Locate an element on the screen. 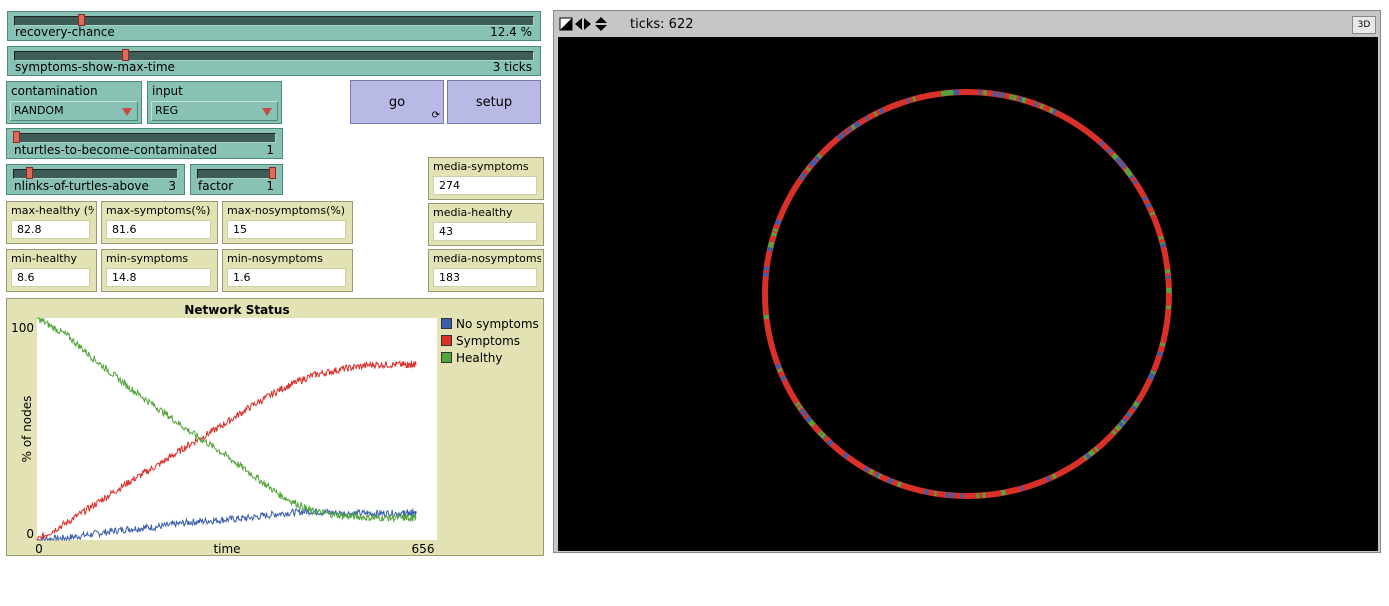  ticks-counter: ticks: 622 is located at coordinates (662, 24).